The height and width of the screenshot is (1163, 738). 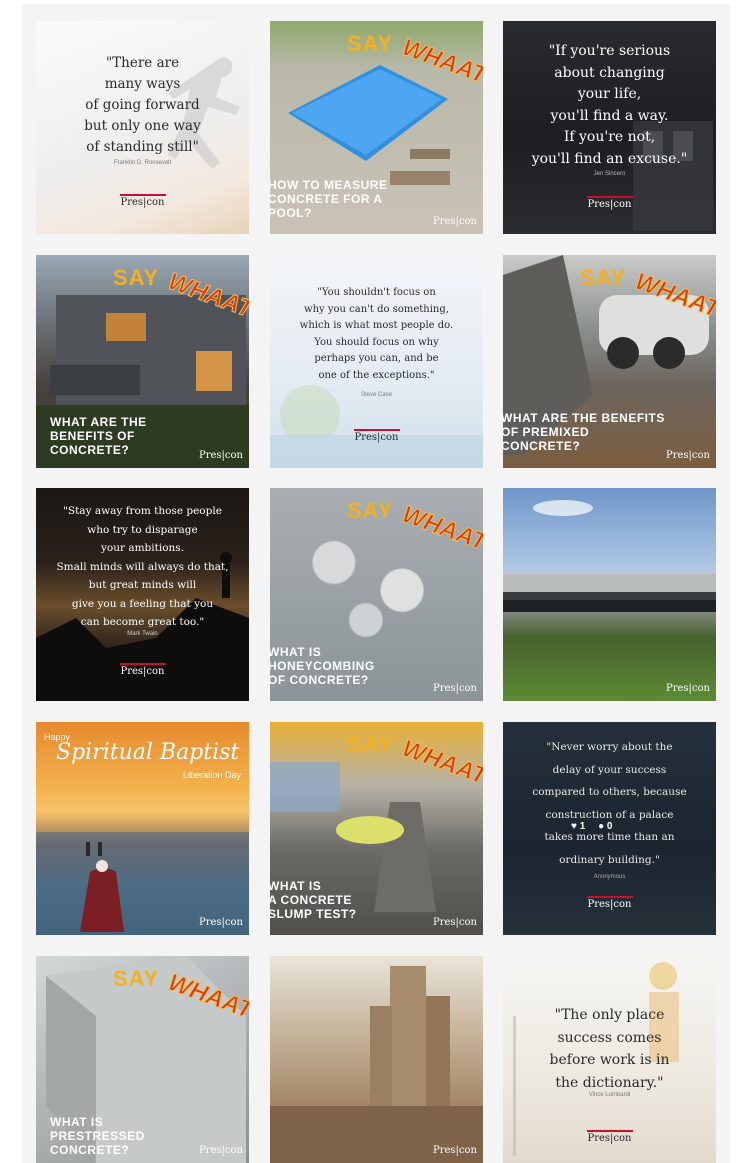 What do you see at coordinates (329, 199) in the screenshot?
I see `post-caption: HOW TO MEASURE CONCRETE FOR A POOL?` at bounding box center [329, 199].